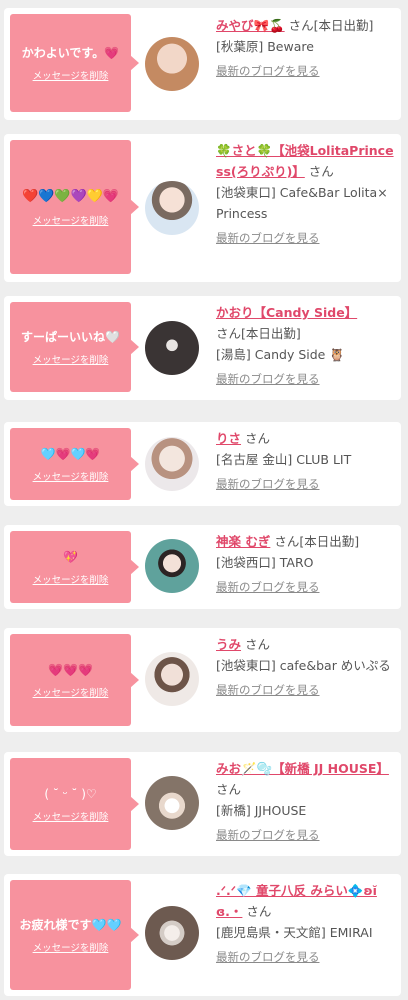  I want to click on shop-name: [湯島] Candy Side 🦉, so click(280, 354).